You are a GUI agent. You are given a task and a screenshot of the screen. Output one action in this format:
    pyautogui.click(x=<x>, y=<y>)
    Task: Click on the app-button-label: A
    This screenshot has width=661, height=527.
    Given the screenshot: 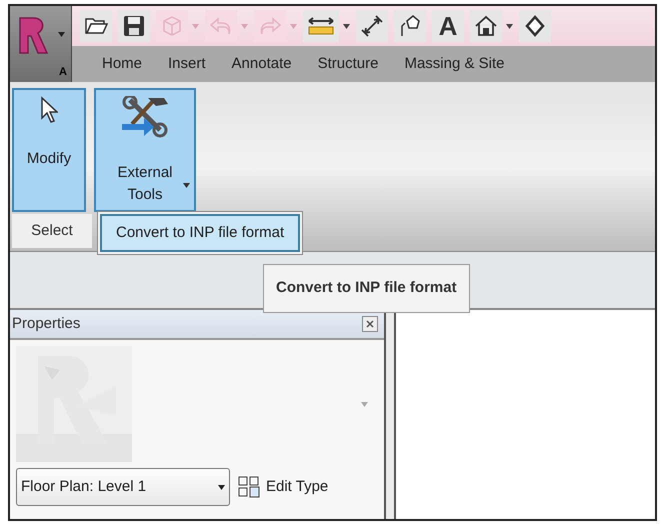 What is the action you would take?
    pyautogui.click(x=63, y=72)
    